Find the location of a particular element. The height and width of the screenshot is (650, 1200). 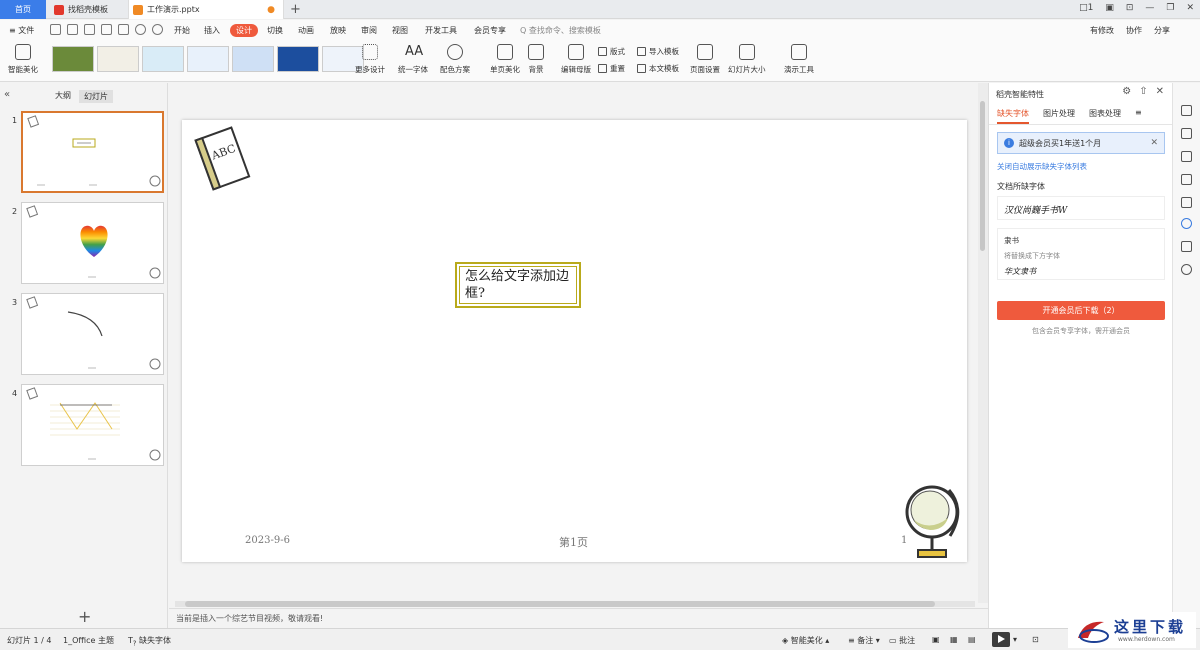

command-search-input: Q 查找命令、搜索模板 is located at coordinates (560, 30).